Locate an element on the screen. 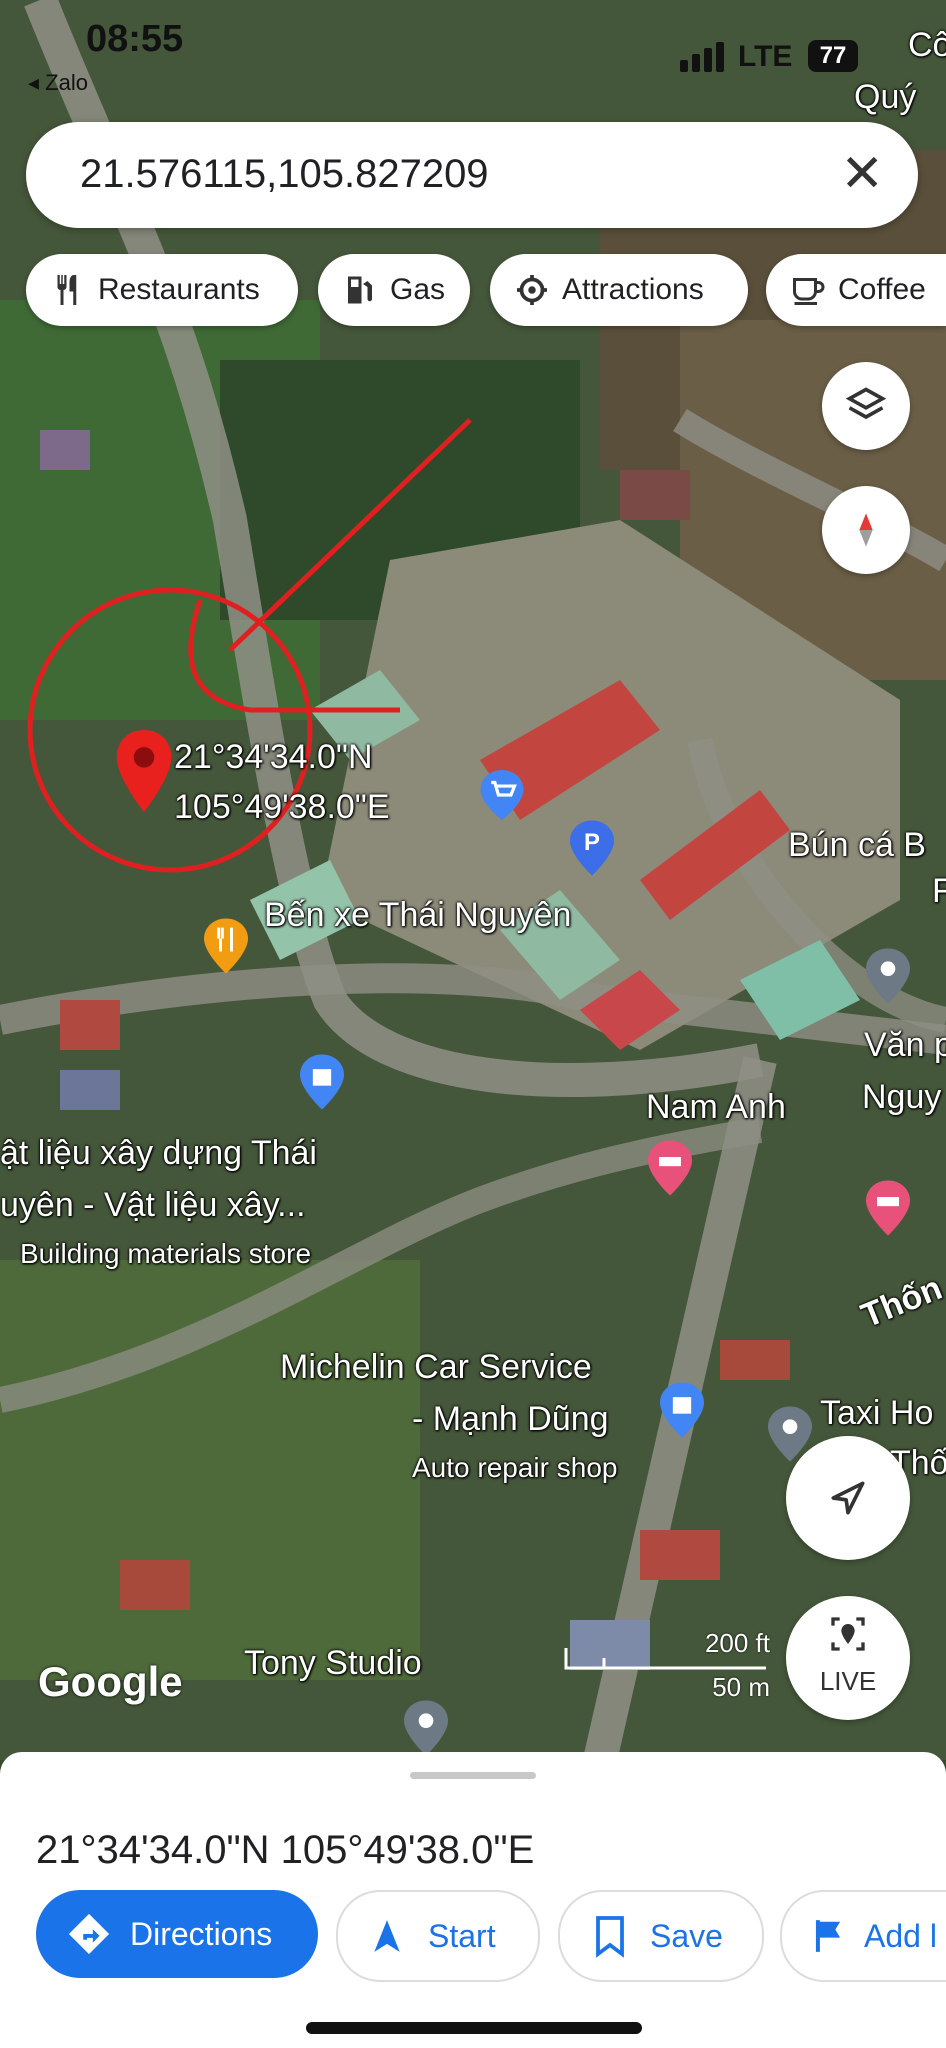 Image resolution: width=946 pixels, height=2048 pixels. chip-gas: Gas is located at coordinates (394, 290).